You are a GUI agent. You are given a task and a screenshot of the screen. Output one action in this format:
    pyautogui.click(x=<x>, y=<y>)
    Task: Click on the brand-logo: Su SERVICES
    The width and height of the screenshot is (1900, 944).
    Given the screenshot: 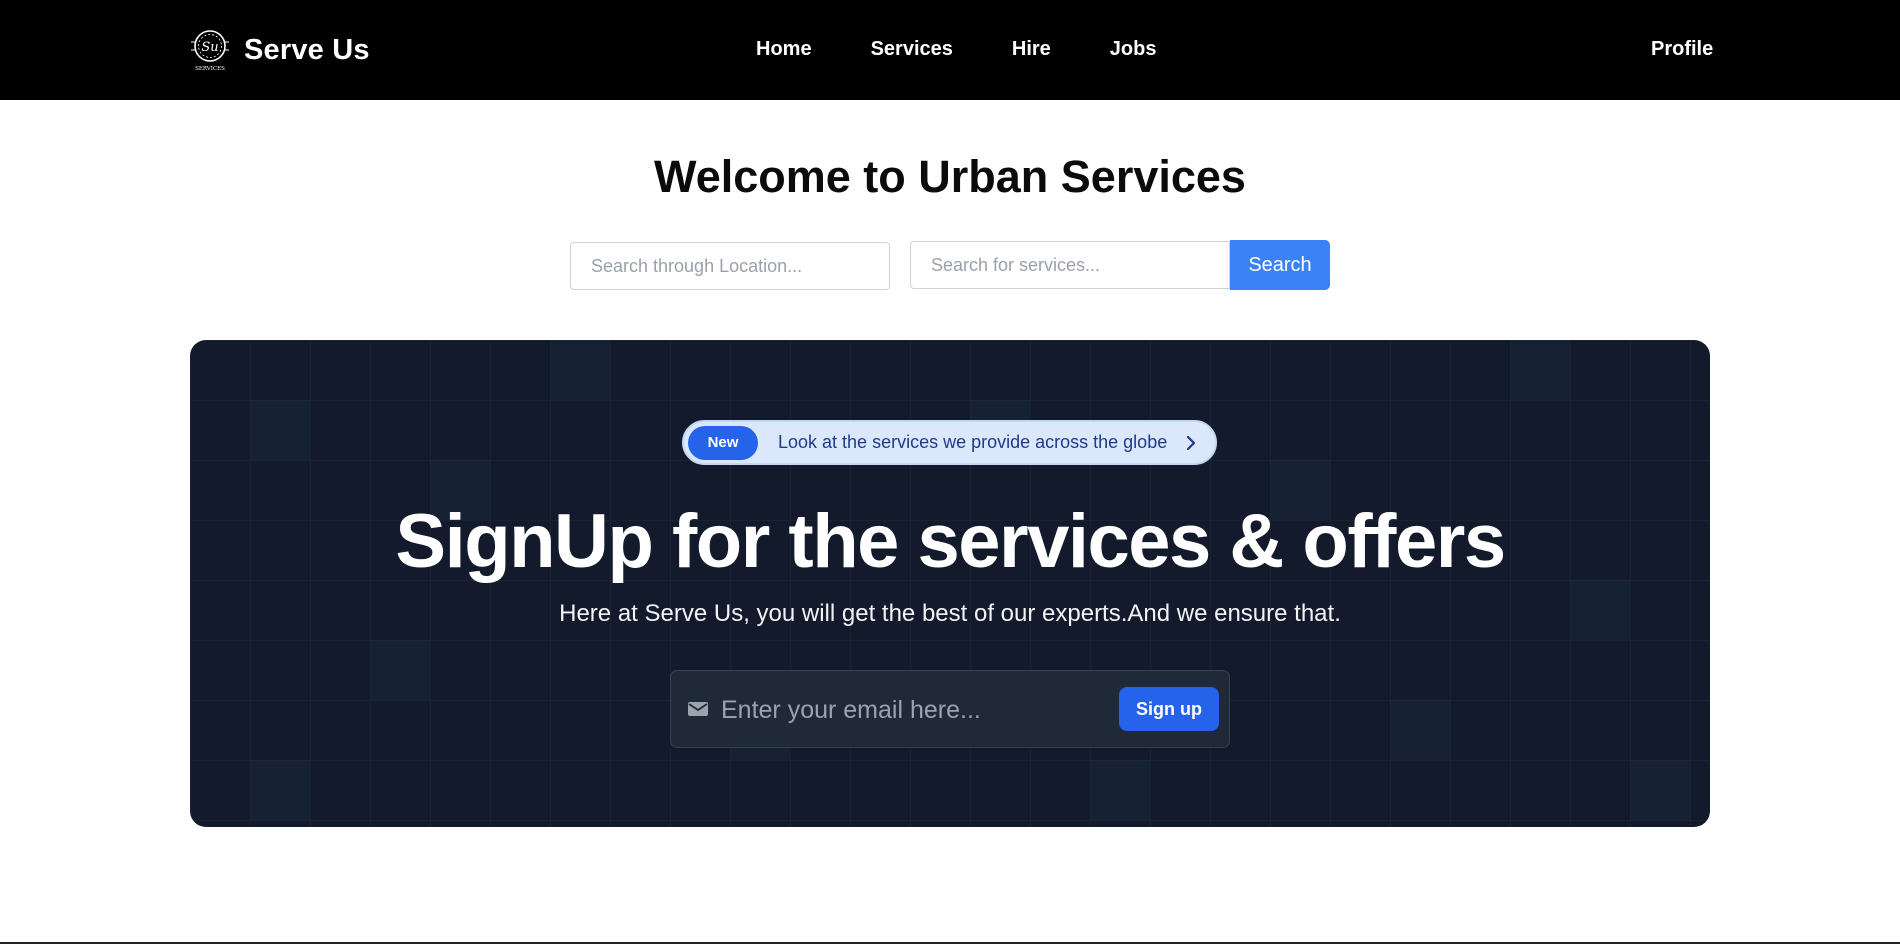 What is the action you would take?
    pyautogui.click(x=210, y=50)
    